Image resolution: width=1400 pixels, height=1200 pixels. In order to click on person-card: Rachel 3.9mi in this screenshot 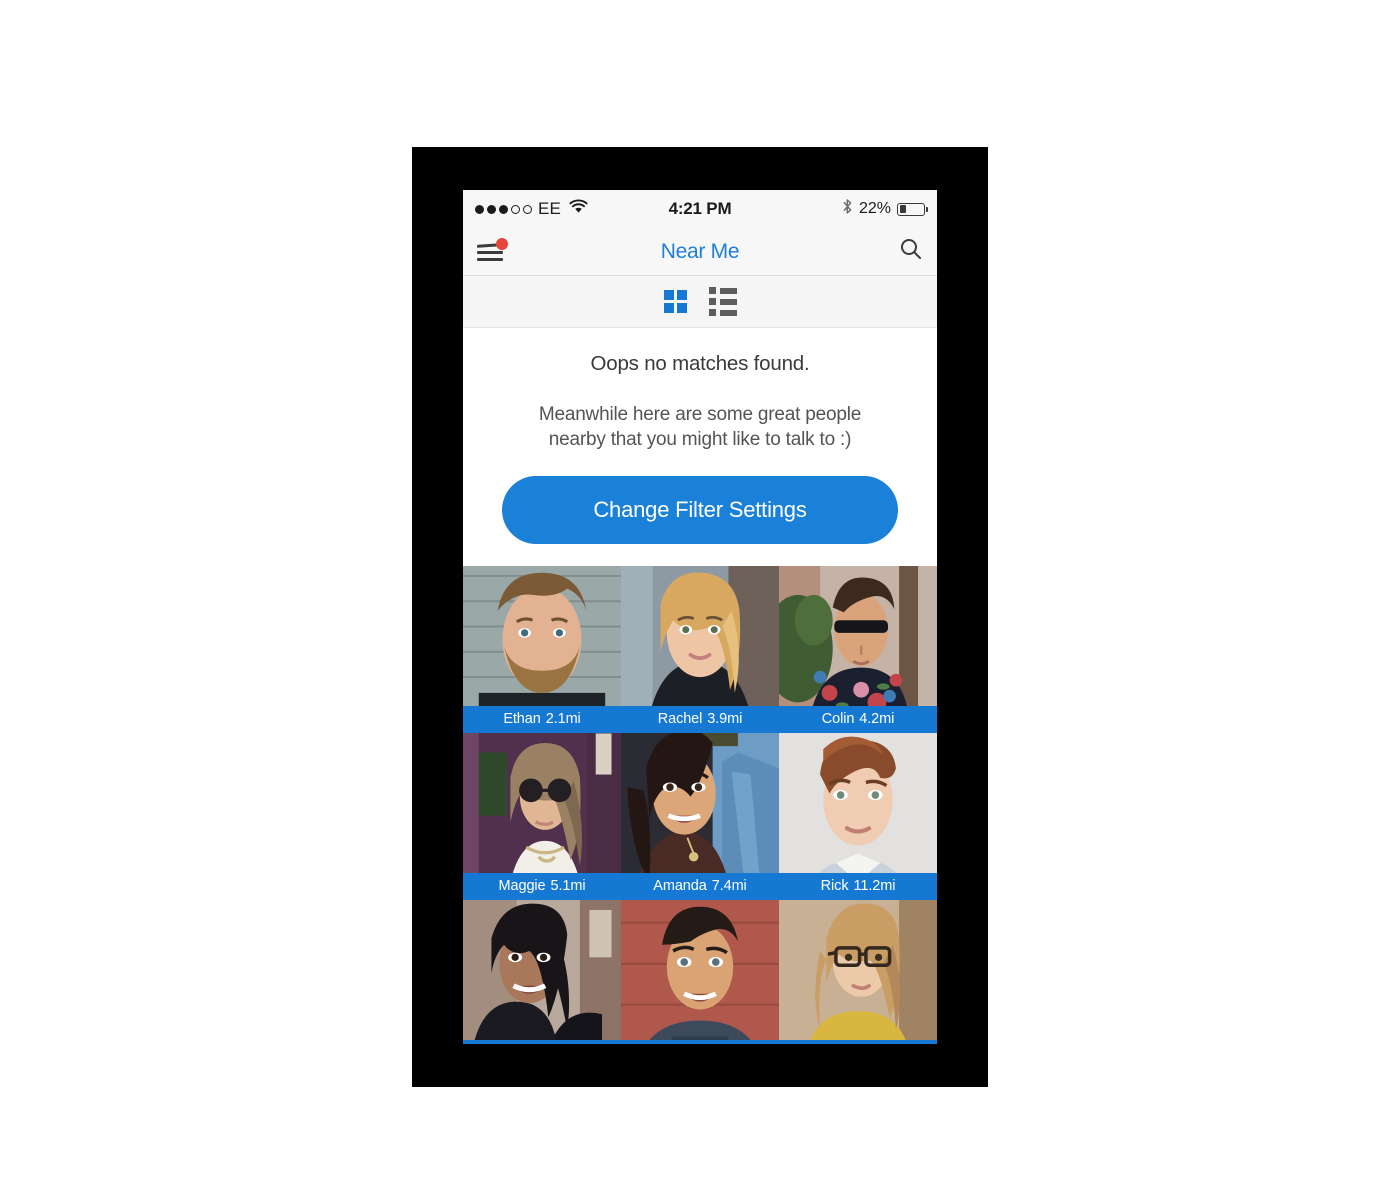, I will do `click(700, 650)`.